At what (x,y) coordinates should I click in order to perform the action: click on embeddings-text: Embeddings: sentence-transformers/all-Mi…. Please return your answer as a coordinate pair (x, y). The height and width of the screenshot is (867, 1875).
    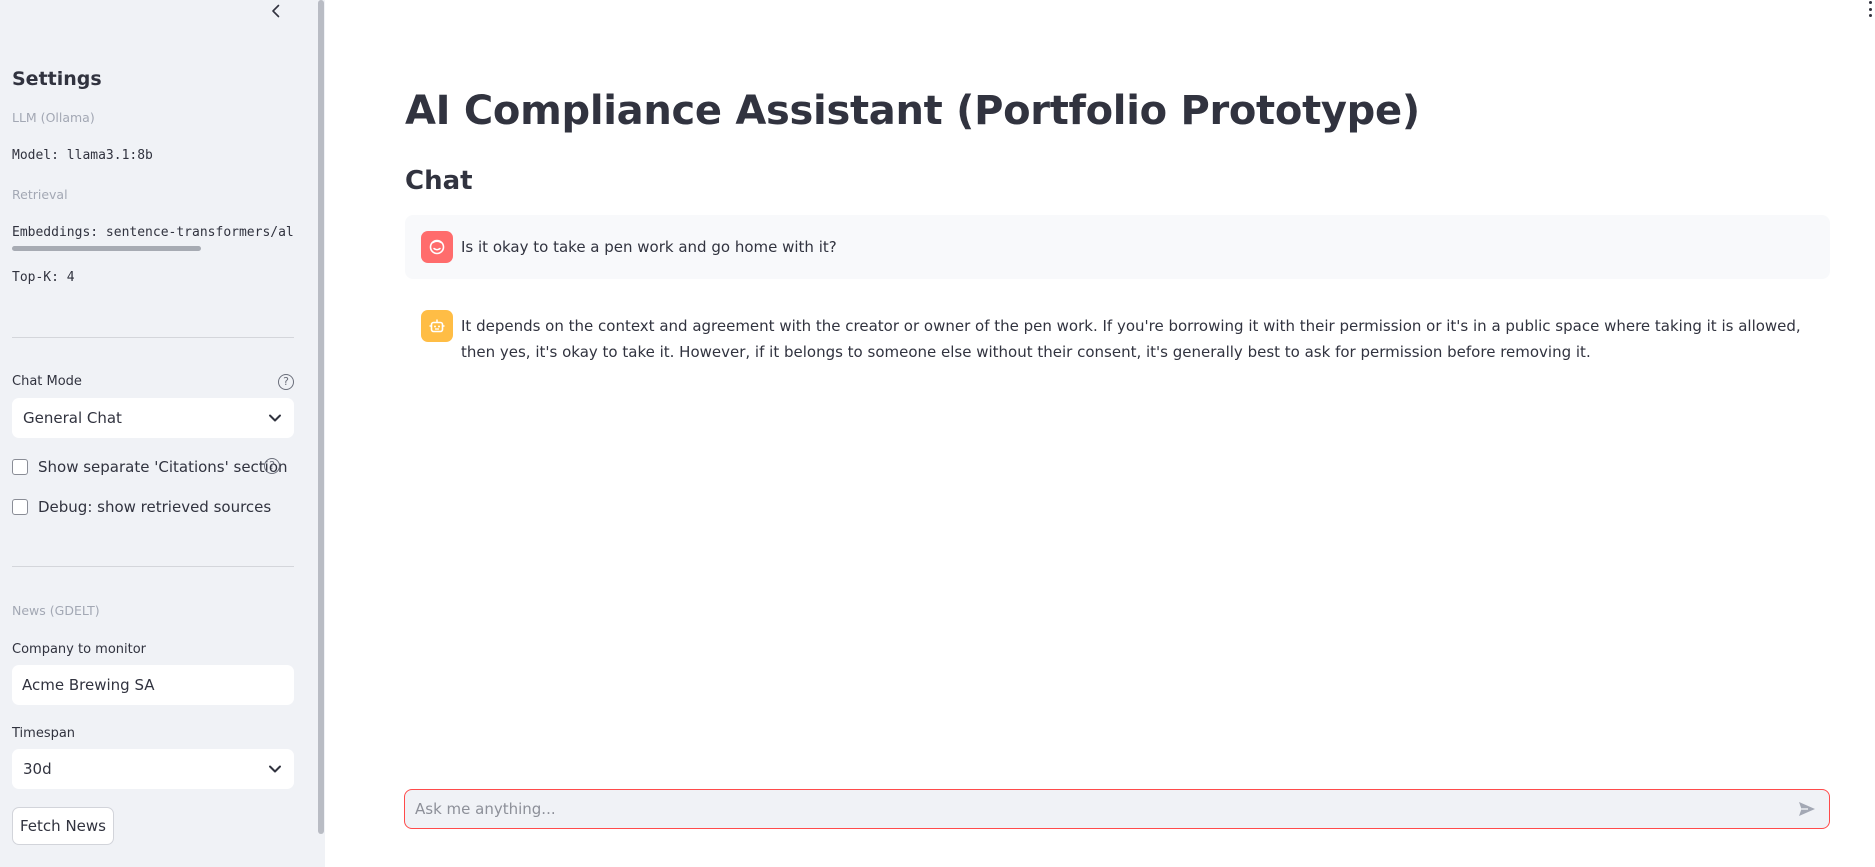
    Looking at the image, I should click on (153, 232).